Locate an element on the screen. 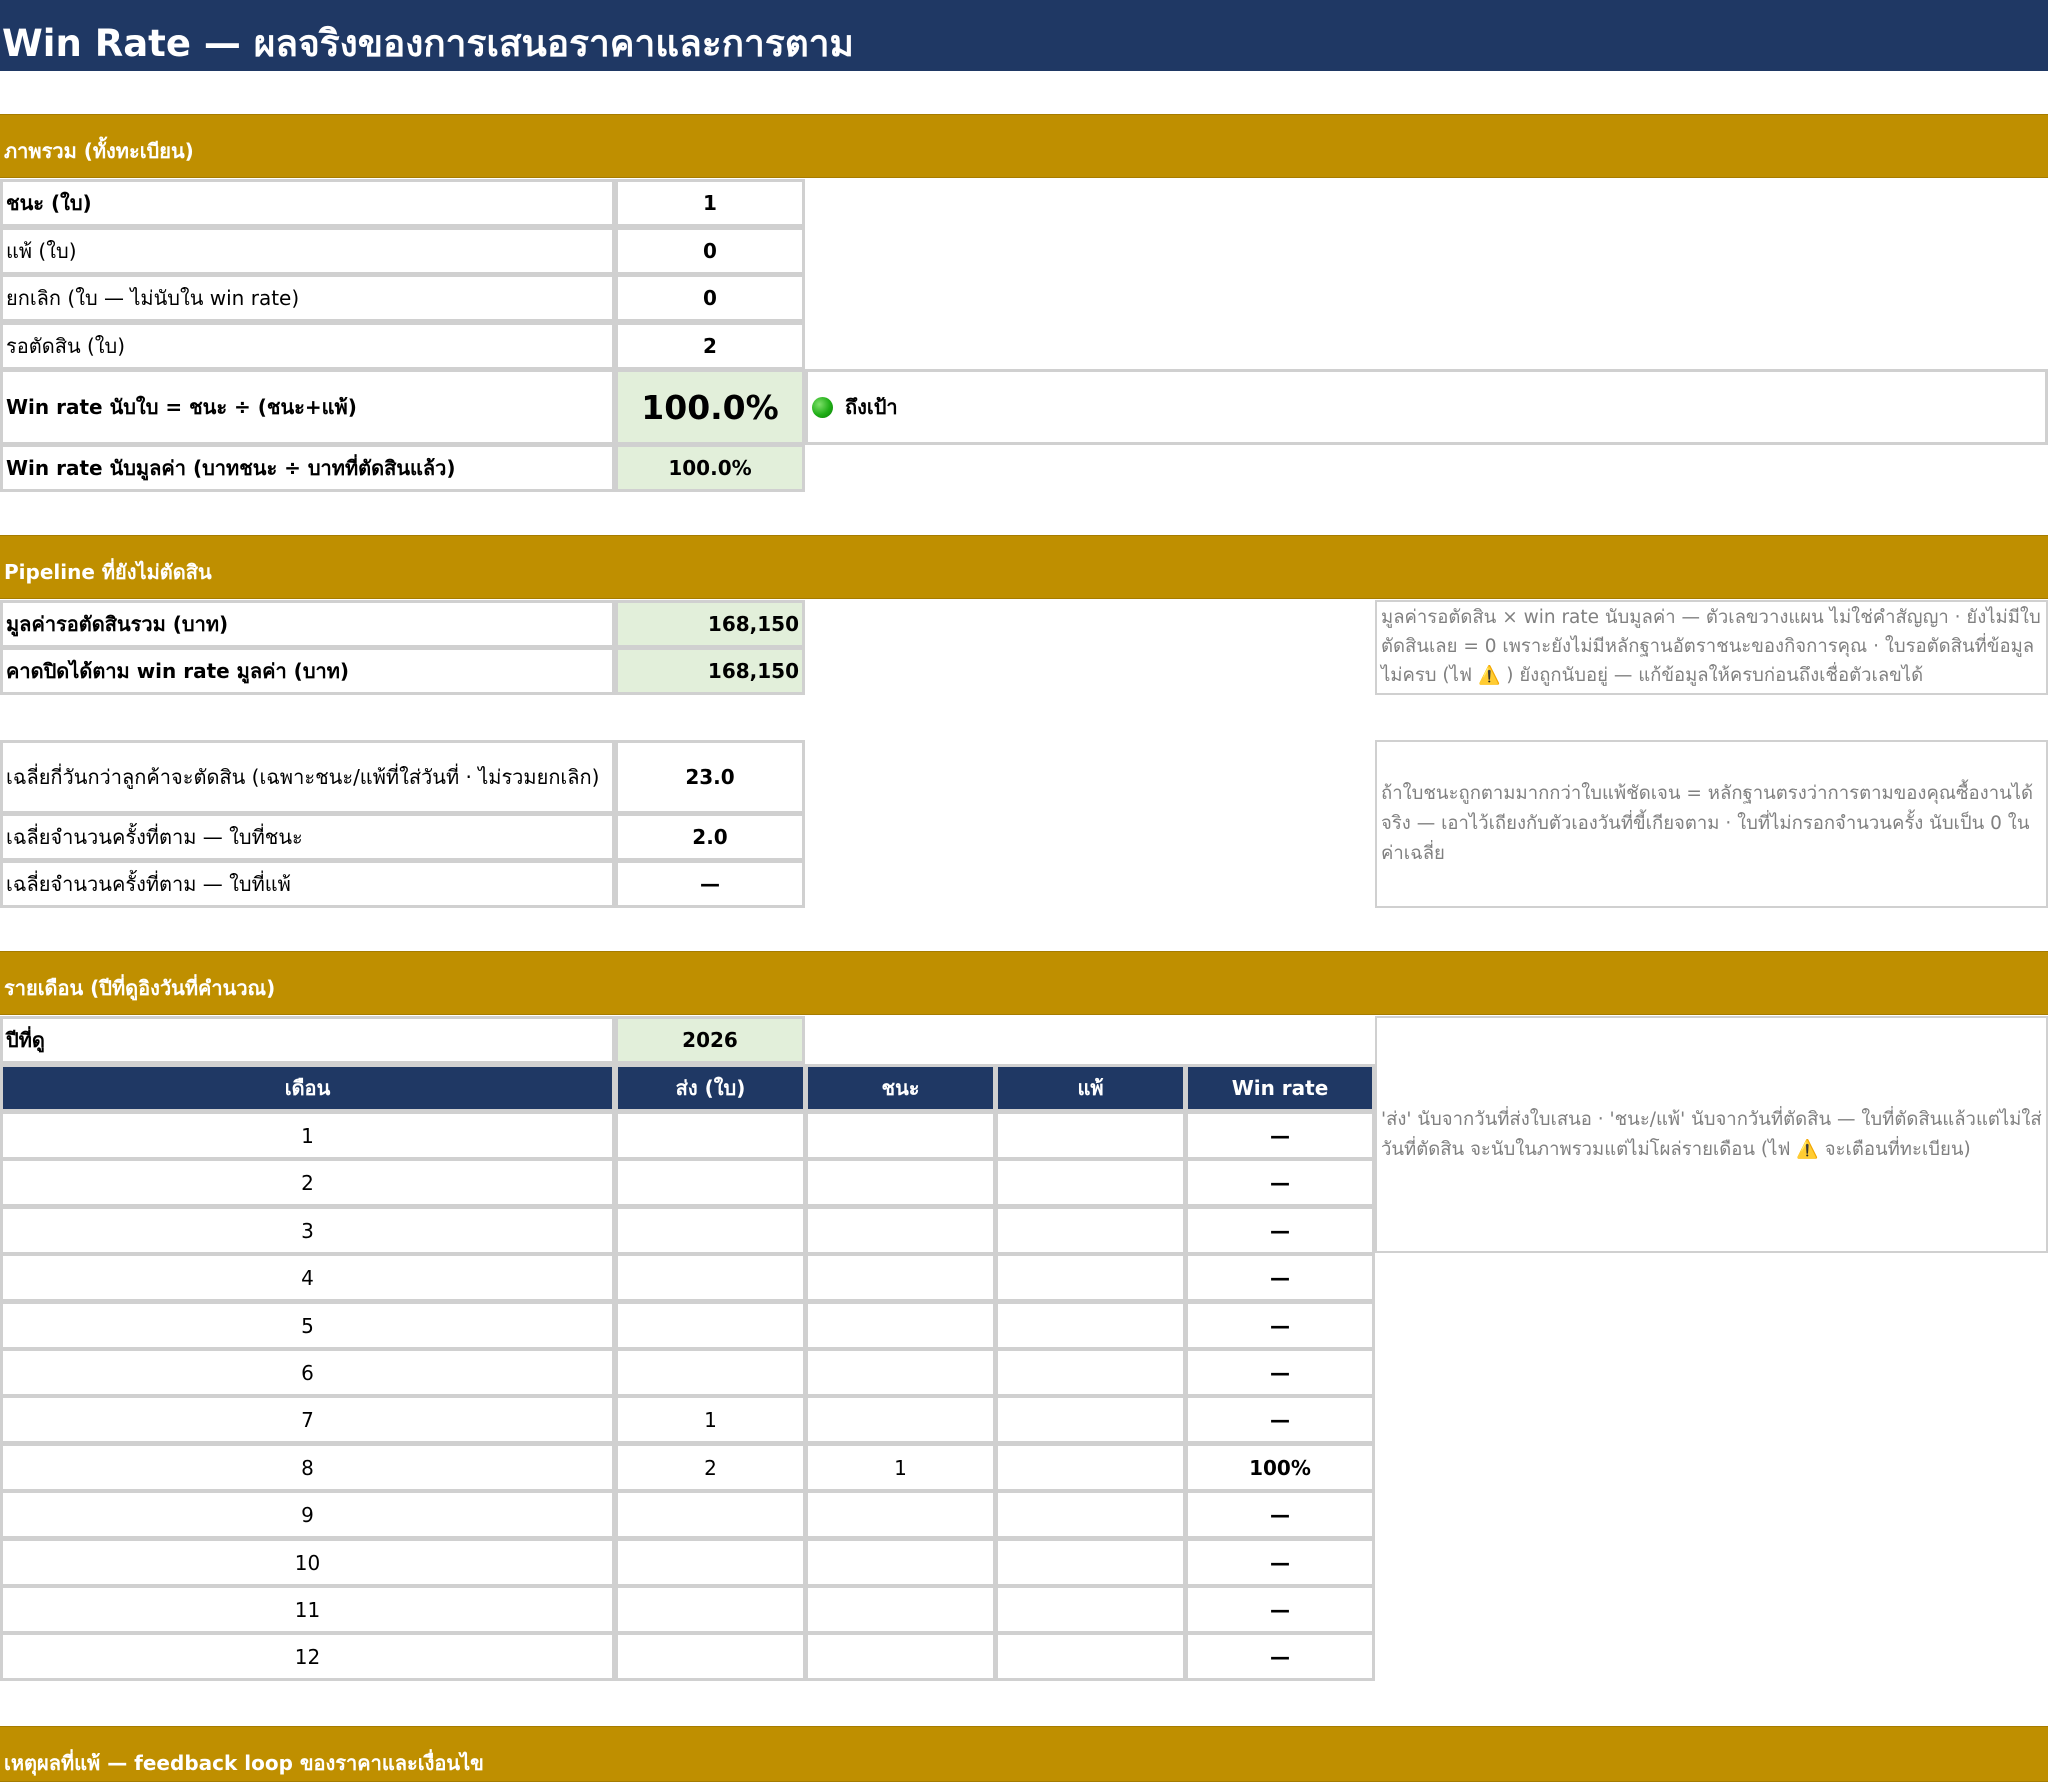 The image size is (2048, 1782). column-header-month: เดือน is located at coordinates (307, 1088).